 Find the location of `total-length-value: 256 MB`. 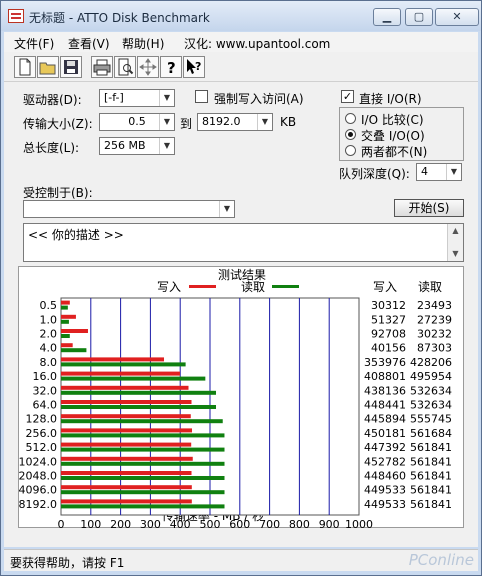

total-length-value: 256 MB is located at coordinates (125, 145).